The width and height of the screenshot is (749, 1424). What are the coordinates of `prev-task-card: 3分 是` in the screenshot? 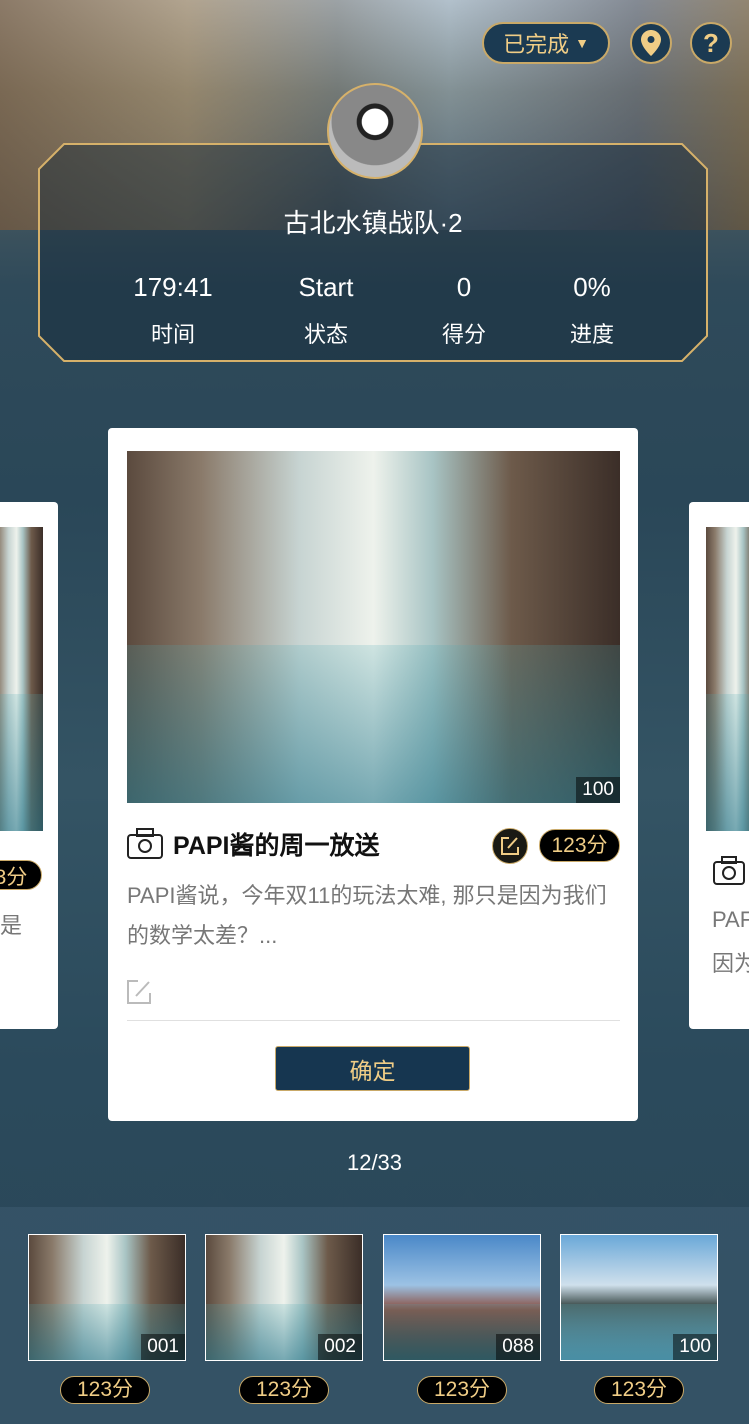 It's located at (29, 765).